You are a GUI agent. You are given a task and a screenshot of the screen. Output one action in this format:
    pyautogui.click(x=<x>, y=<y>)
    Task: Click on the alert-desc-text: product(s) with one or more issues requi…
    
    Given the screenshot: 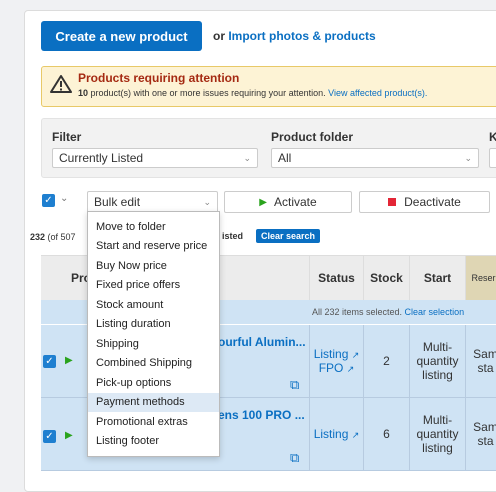 What is the action you would take?
    pyautogui.click(x=208, y=93)
    